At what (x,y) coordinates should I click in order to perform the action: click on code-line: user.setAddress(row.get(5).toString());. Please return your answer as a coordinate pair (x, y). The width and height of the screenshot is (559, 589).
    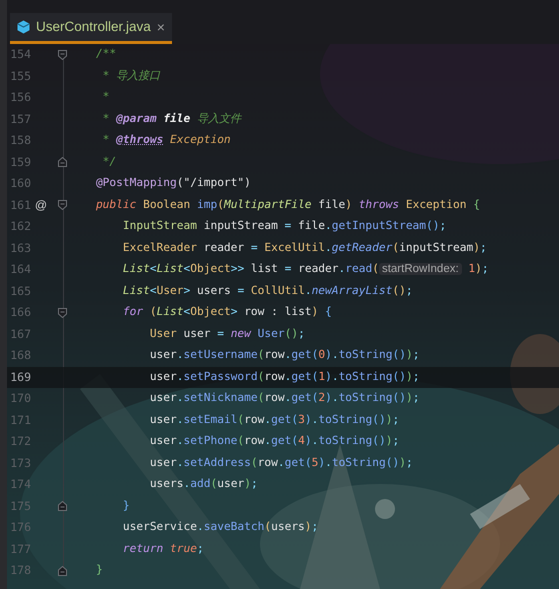
    Looking at the image, I should click on (280, 462).